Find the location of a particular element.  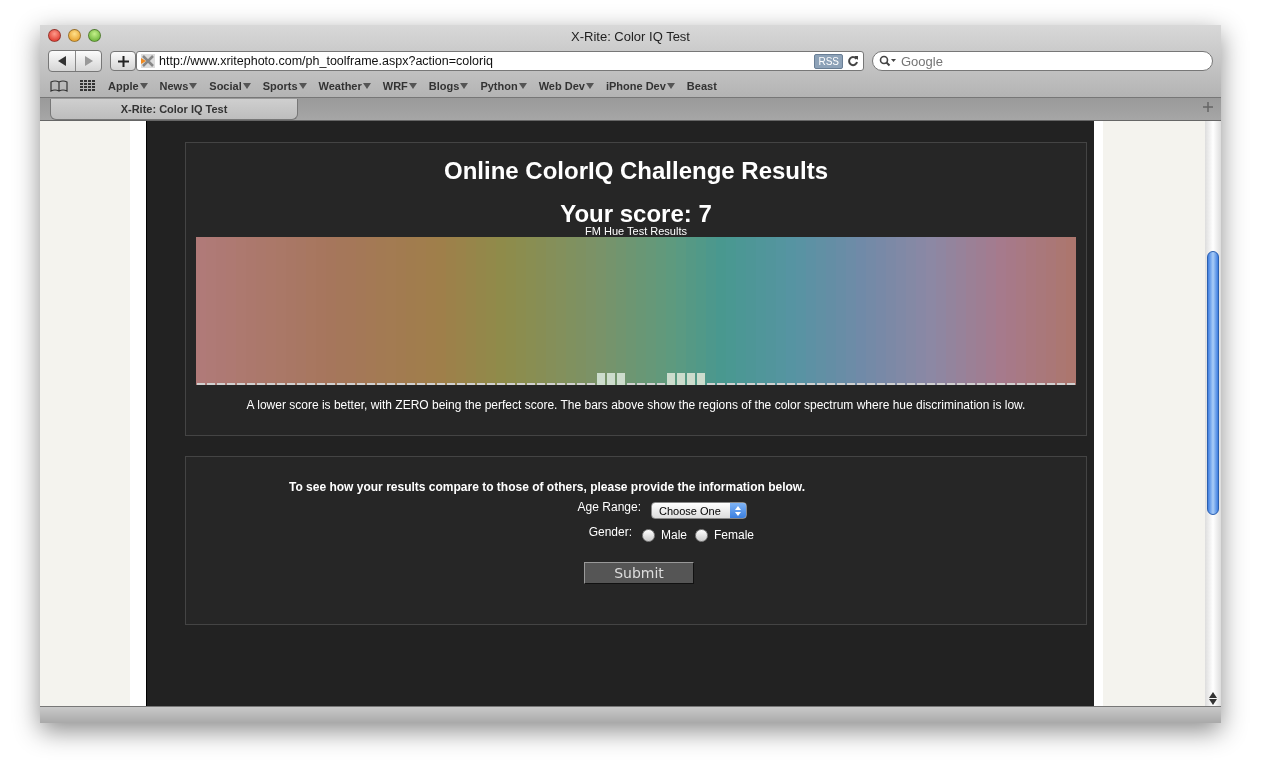

scroll-up-icon is located at coordinates (1213, 695).